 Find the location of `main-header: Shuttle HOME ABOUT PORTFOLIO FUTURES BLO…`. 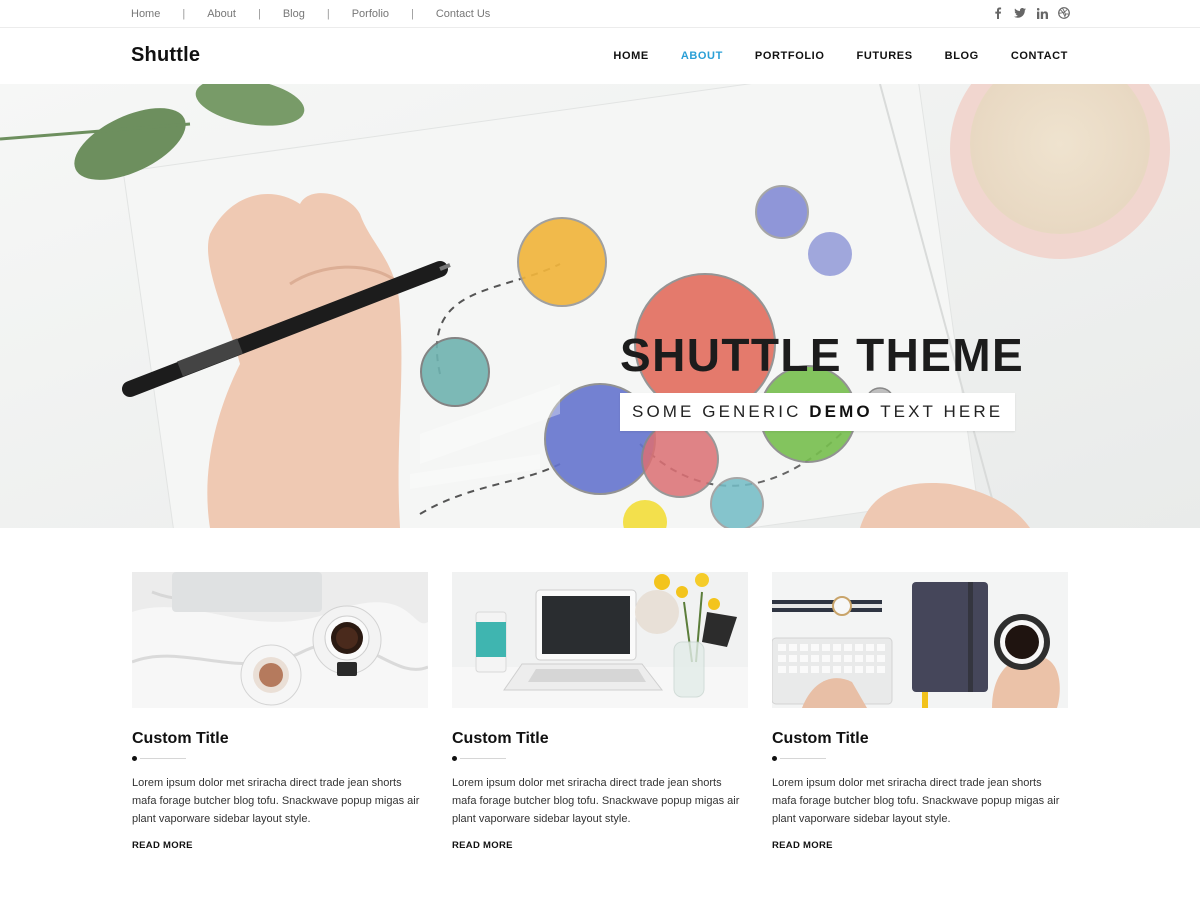

main-header: Shuttle HOME ABOUT PORTFOLIO FUTURES BLO… is located at coordinates (600, 56).